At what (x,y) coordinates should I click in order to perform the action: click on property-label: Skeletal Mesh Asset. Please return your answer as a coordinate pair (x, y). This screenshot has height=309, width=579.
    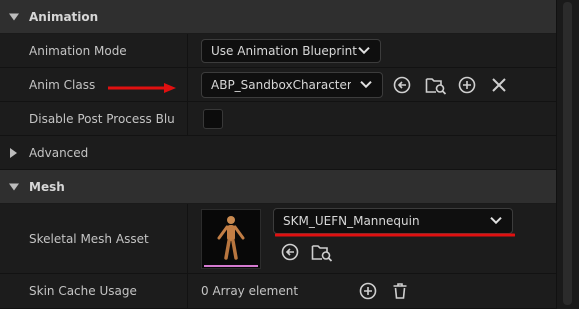
    Looking at the image, I should click on (89, 238).